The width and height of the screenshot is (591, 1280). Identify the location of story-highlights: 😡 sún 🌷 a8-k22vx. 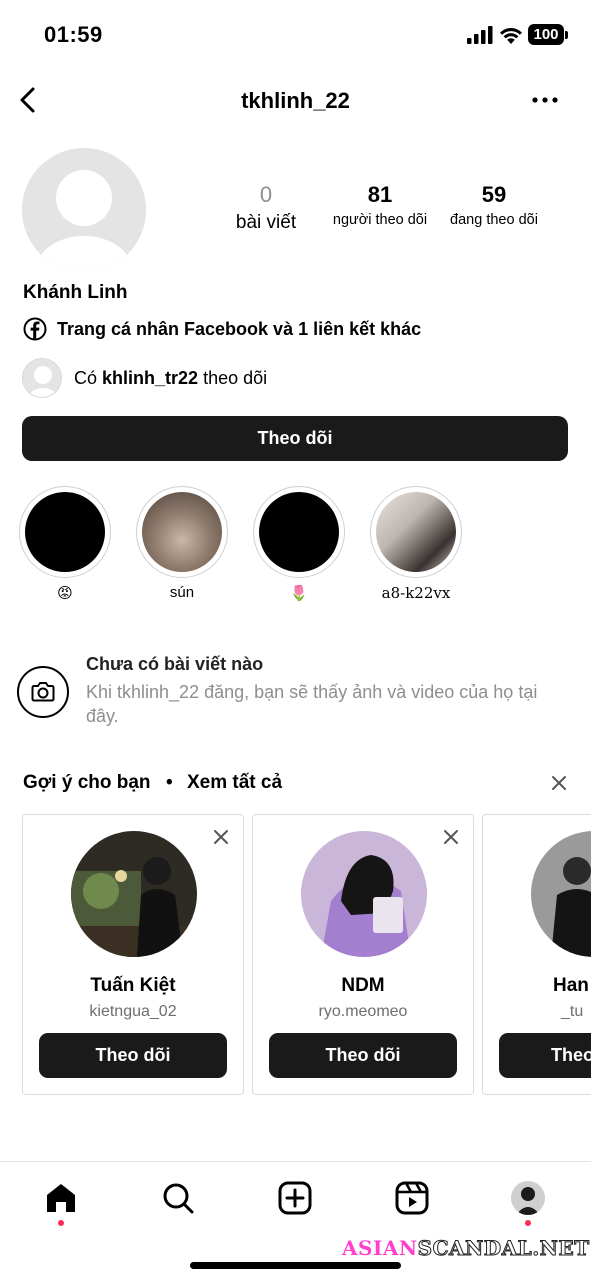
(295, 546).